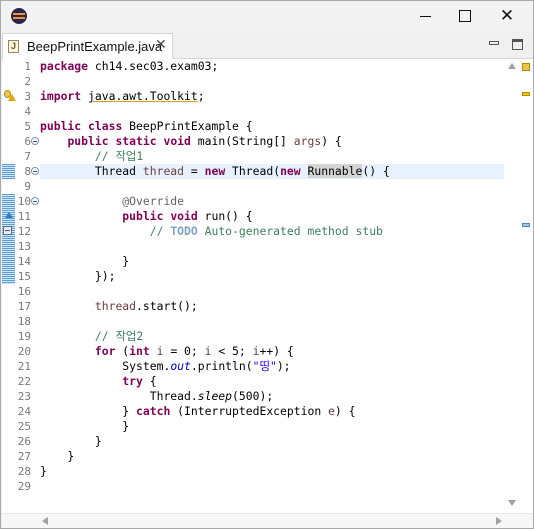  I want to click on line-number: 15, so click(24, 276).